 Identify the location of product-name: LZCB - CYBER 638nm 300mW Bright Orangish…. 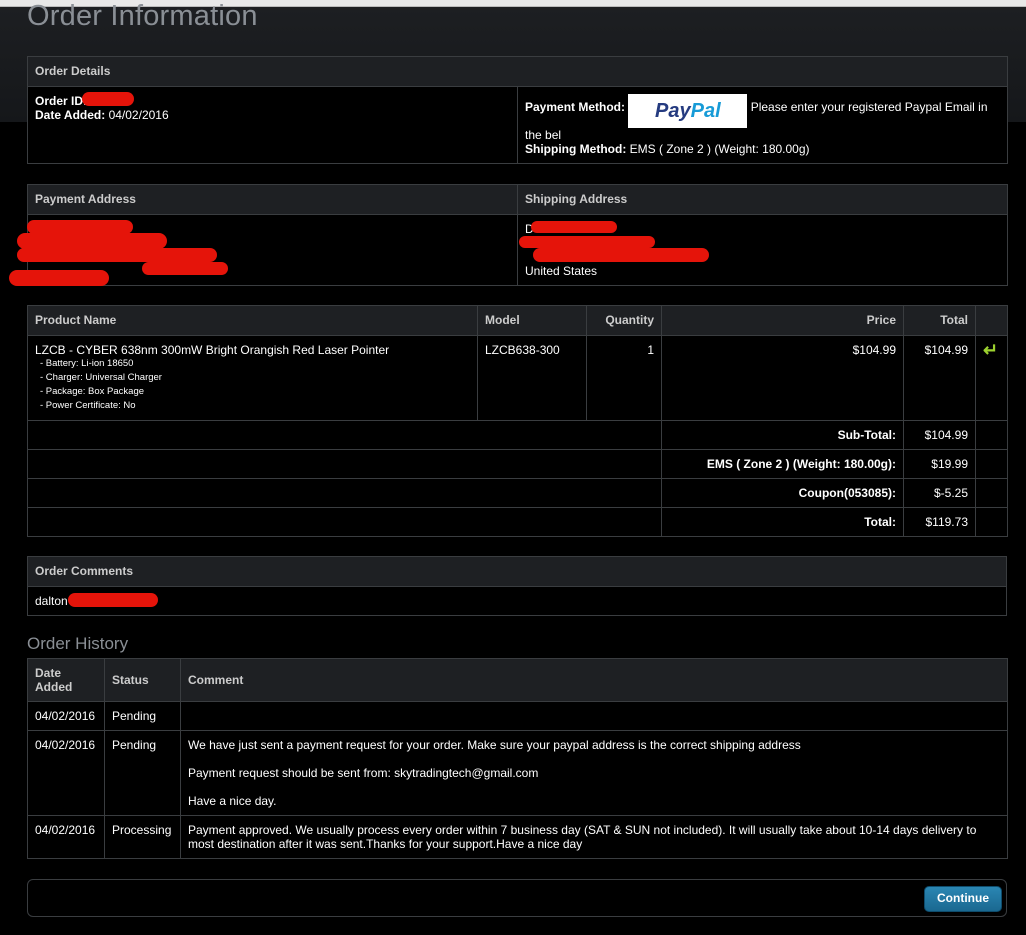
(212, 350).